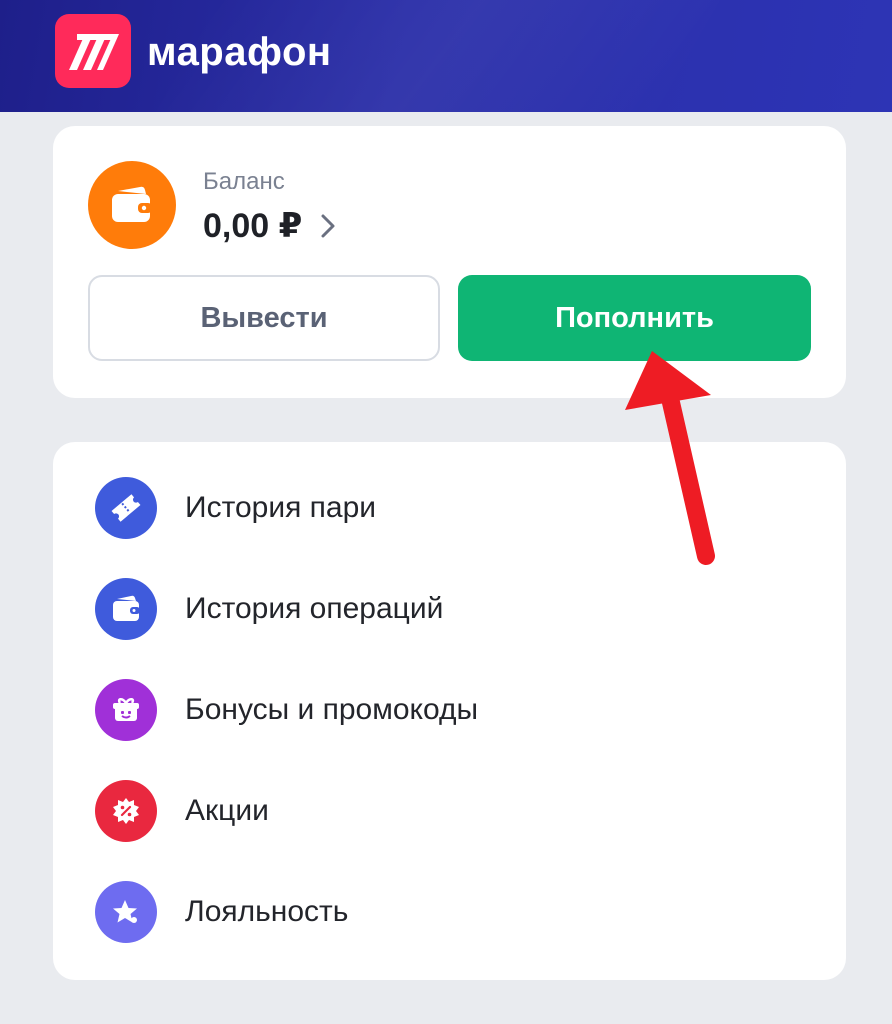 This screenshot has height=1024, width=892. Describe the element at coordinates (446, 56) in the screenshot. I see `app-header: марафон` at that location.